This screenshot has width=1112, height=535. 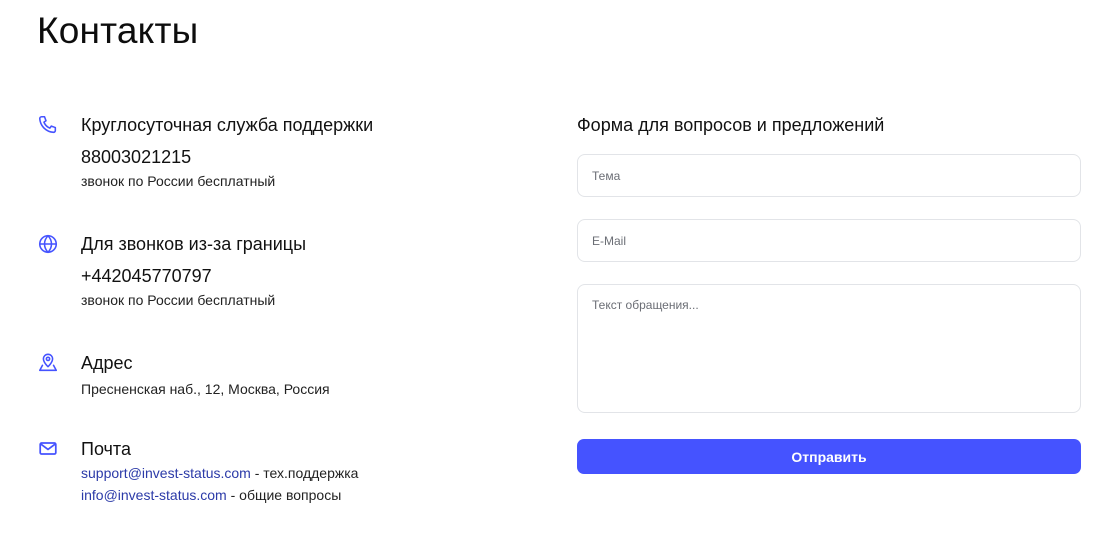 What do you see at coordinates (48, 449) in the screenshot?
I see `mail-icon` at bounding box center [48, 449].